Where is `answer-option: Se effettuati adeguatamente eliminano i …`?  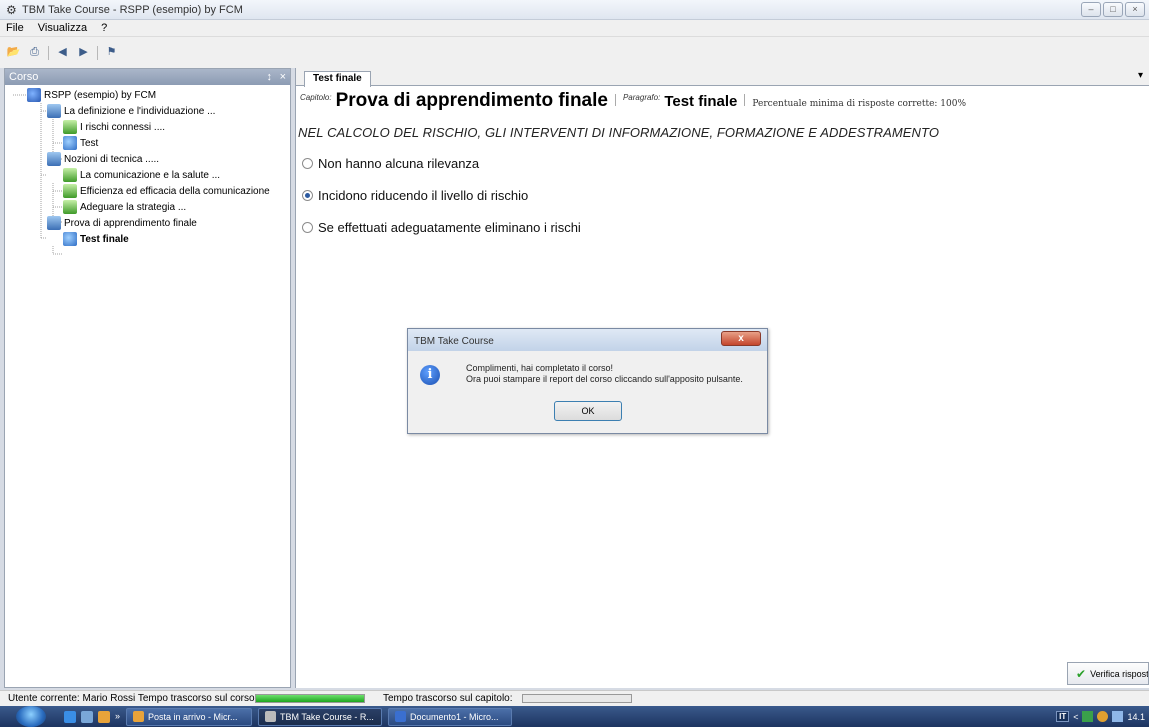
answer-option: Se effettuati adeguatamente eliminano i … is located at coordinates (441, 227).